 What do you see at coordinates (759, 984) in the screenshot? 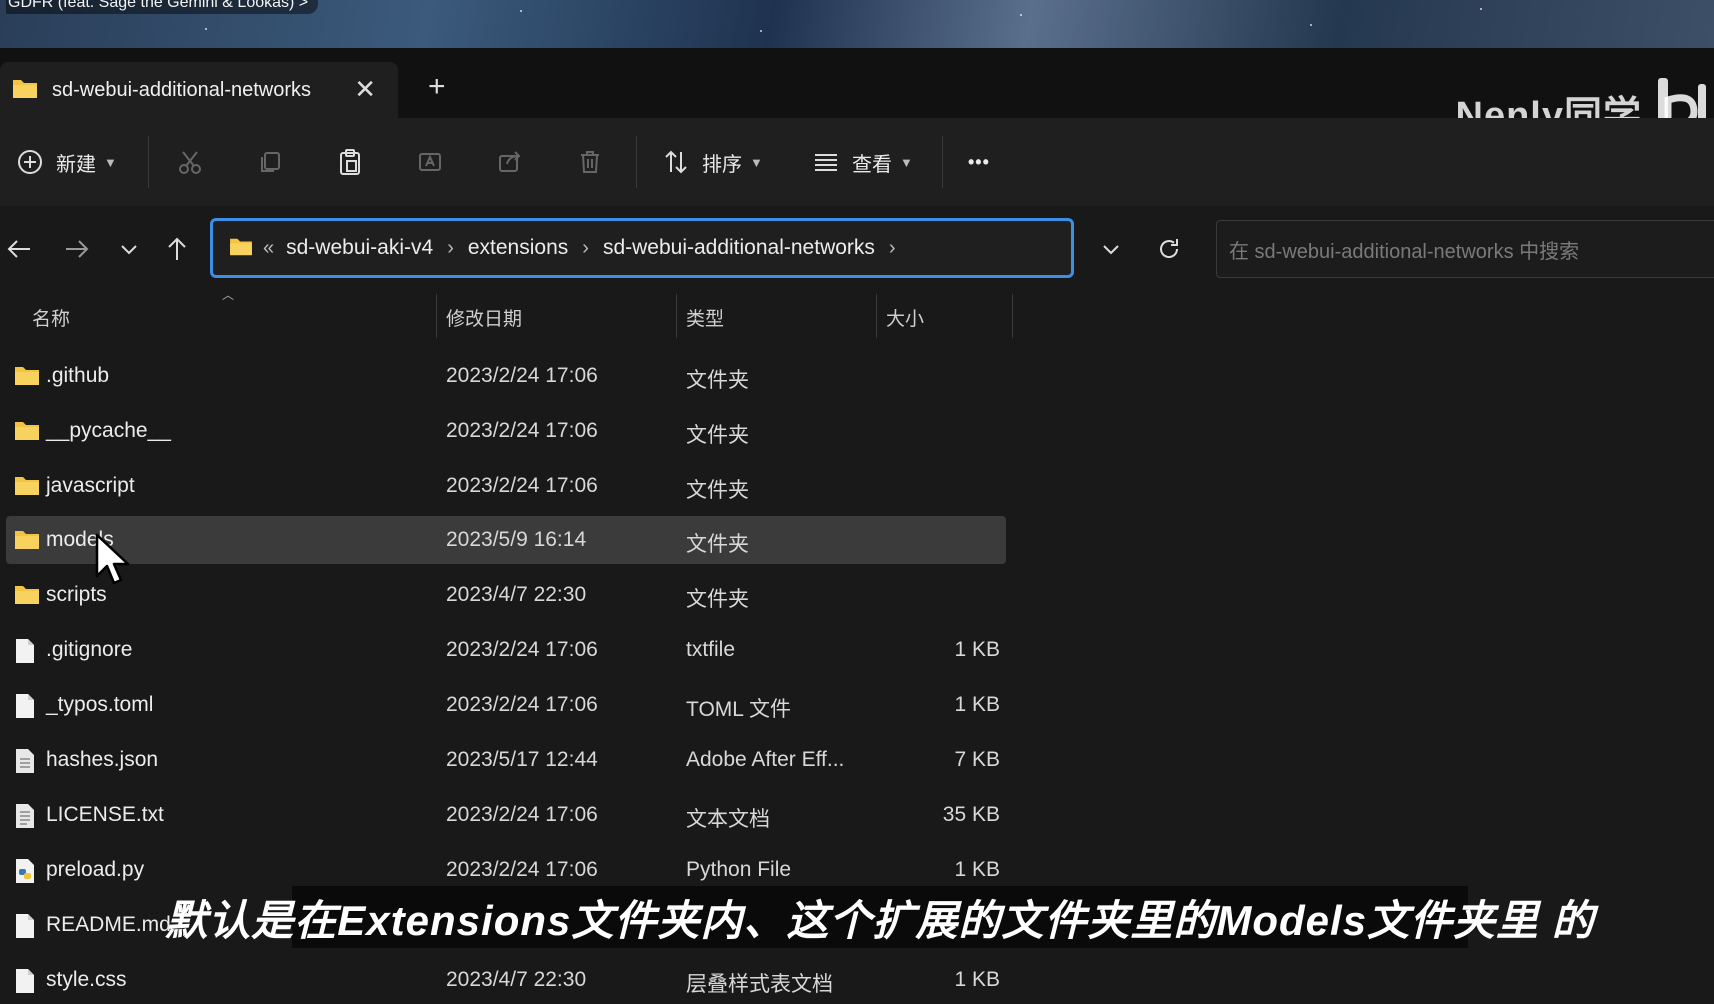
I see `file-type: 层叠样式表文档` at bounding box center [759, 984].